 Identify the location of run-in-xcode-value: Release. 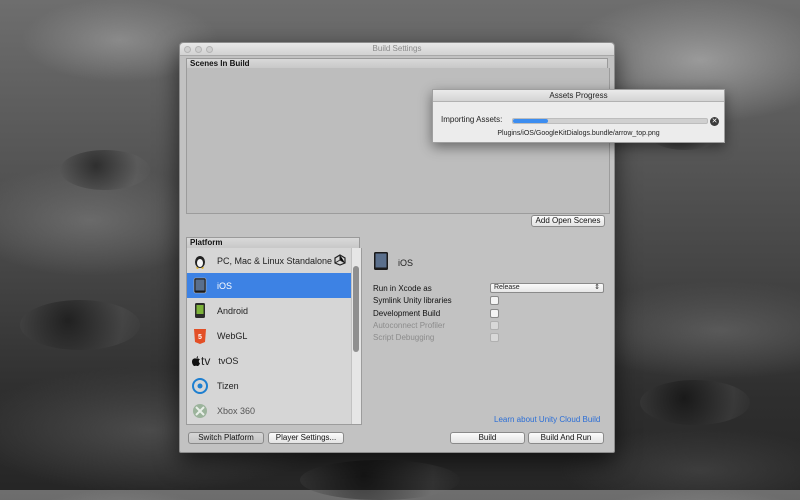
(507, 287).